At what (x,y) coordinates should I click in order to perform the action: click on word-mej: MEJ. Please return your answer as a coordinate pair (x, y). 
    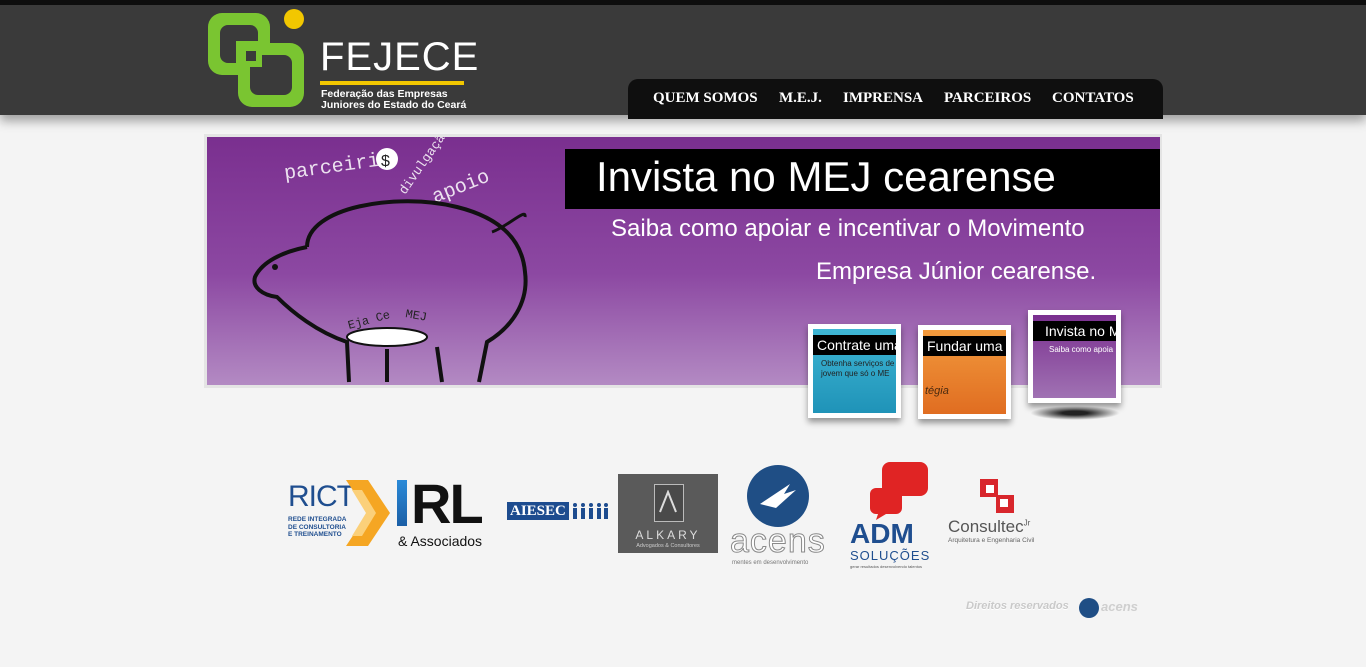
    Looking at the image, I should click on (416, 316).